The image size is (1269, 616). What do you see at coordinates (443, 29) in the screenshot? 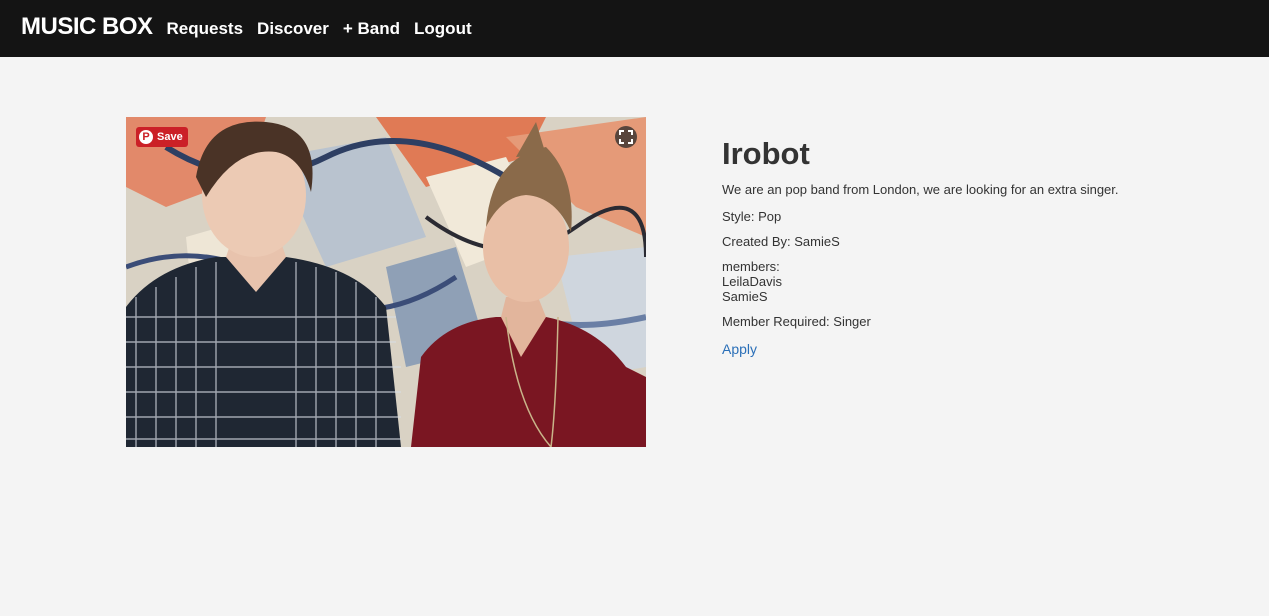
I see `nav-link-logout: Logout` at bounding box center [443, 29].